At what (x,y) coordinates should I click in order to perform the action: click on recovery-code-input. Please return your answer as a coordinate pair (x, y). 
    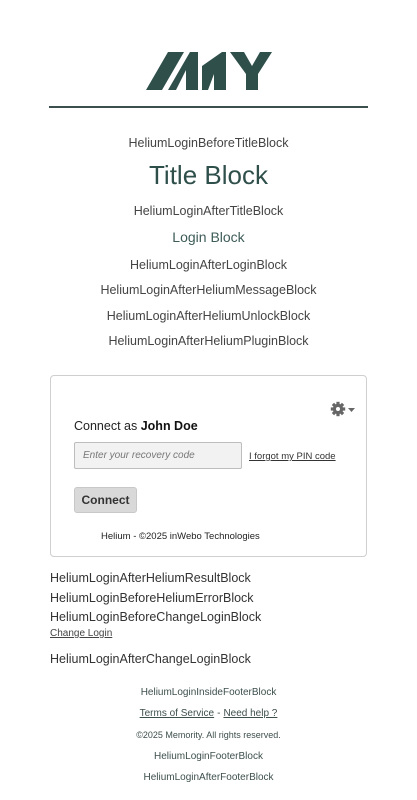
    Looking at the image, I should click on (158, 455).